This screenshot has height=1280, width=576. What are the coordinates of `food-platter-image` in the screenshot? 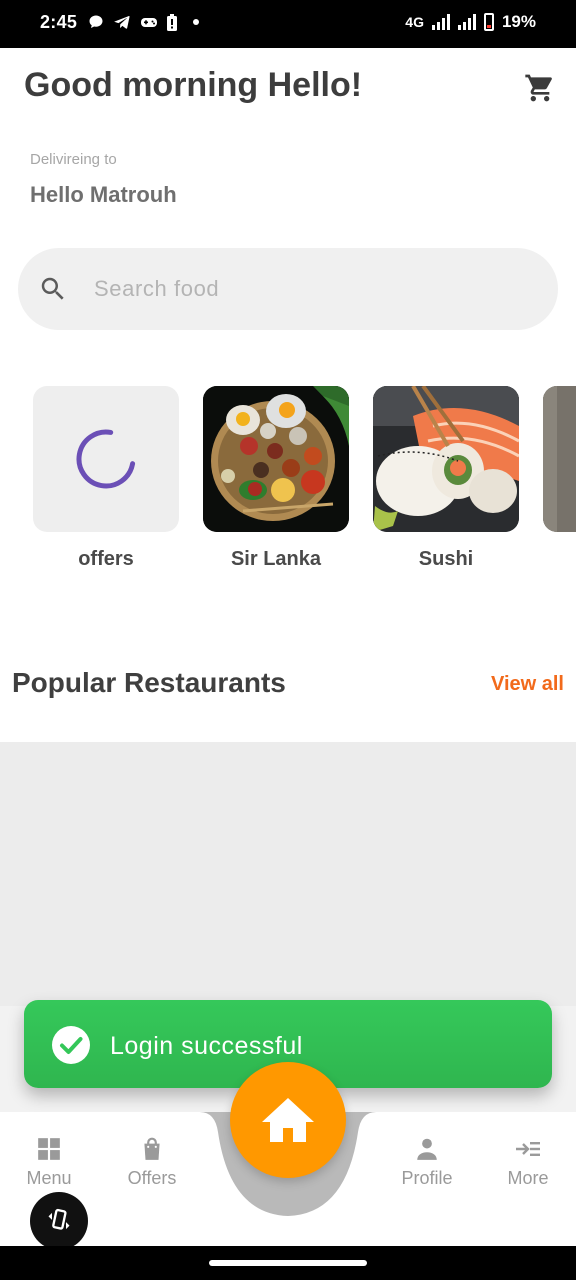 It's located at (276, 459).